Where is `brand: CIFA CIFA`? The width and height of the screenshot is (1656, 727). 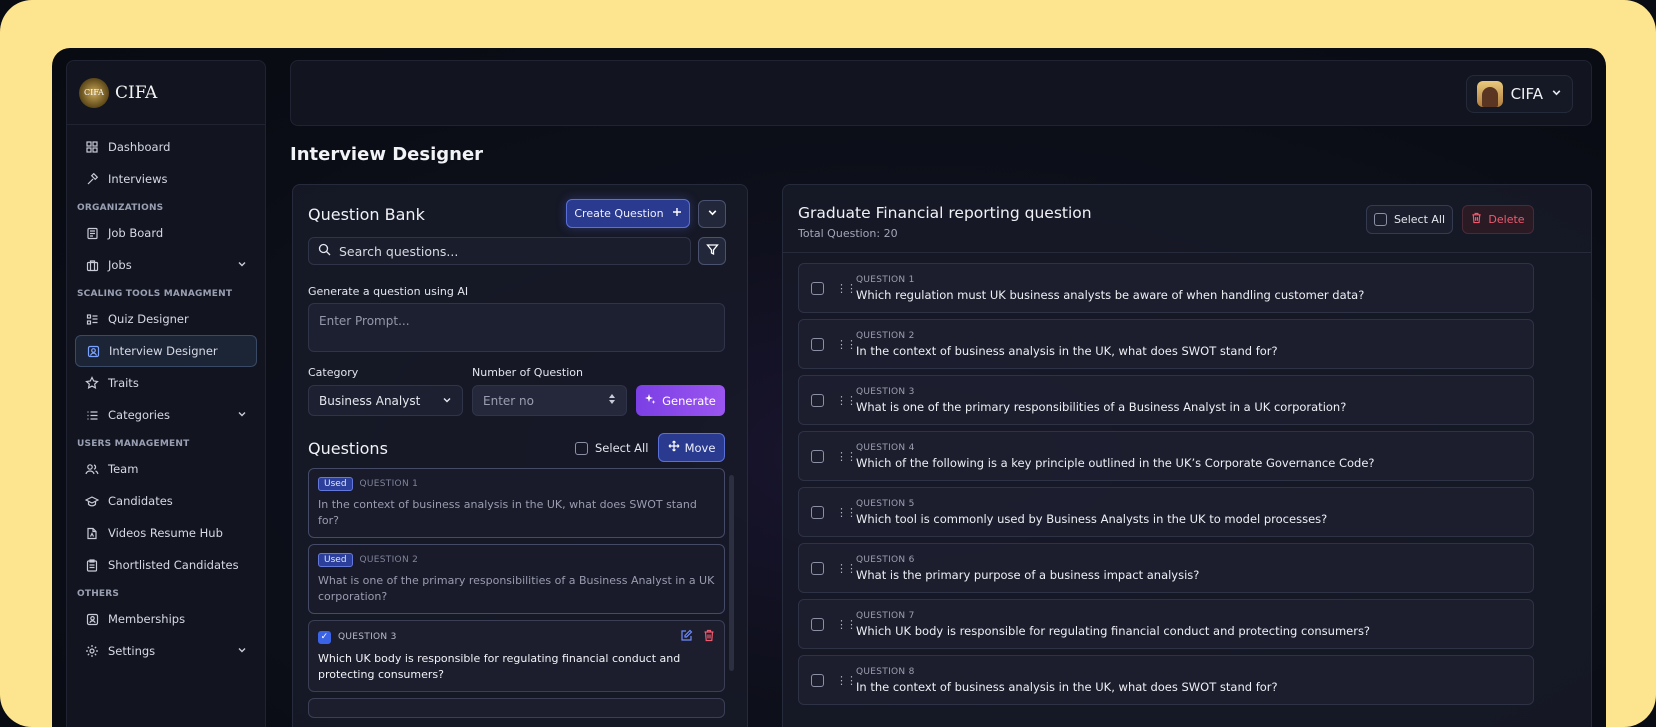
brand: CIFA CIFA is located at coordinates (166, 93).